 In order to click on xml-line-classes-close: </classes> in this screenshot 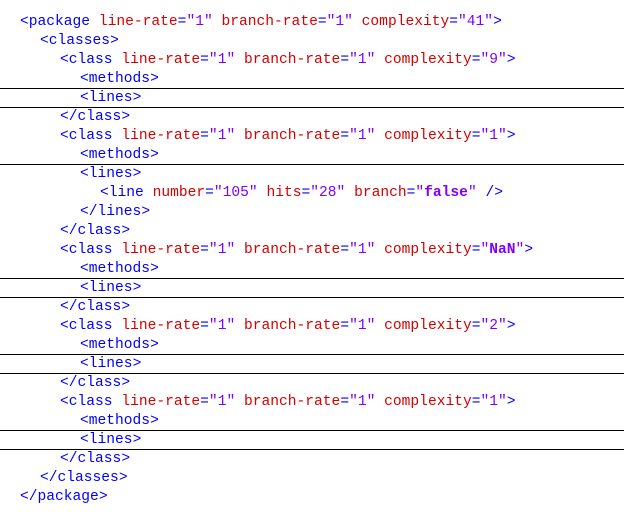, I will do `click(312, 478)`.